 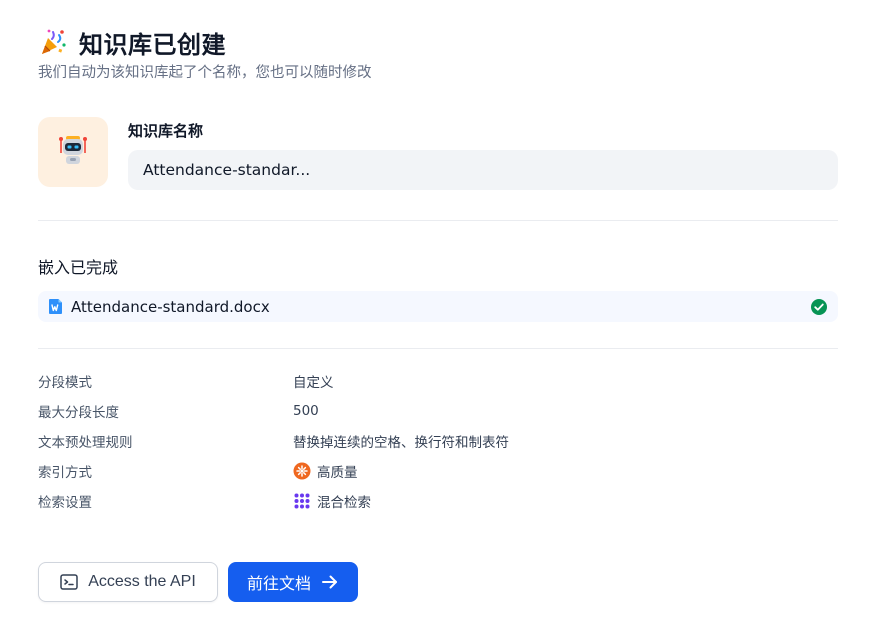 What do you see at coordinates (78, 267) in the screenshot?
I see `embedding-status-title: 嵌入已完成` at bounding box center [78, 267].